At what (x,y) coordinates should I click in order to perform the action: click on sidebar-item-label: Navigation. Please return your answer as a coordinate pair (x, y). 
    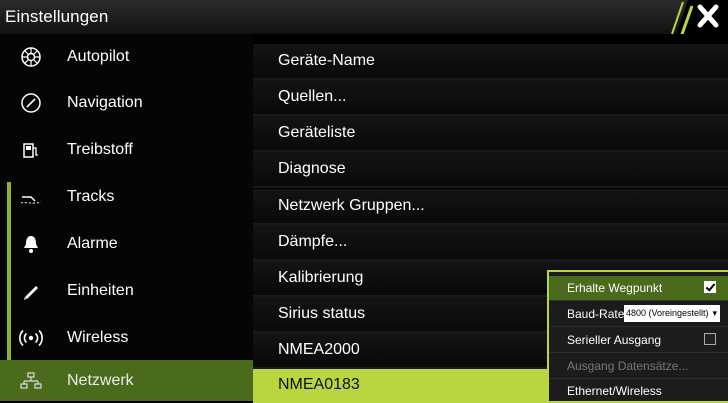
    Looking at the image, I should click on (105, 102).